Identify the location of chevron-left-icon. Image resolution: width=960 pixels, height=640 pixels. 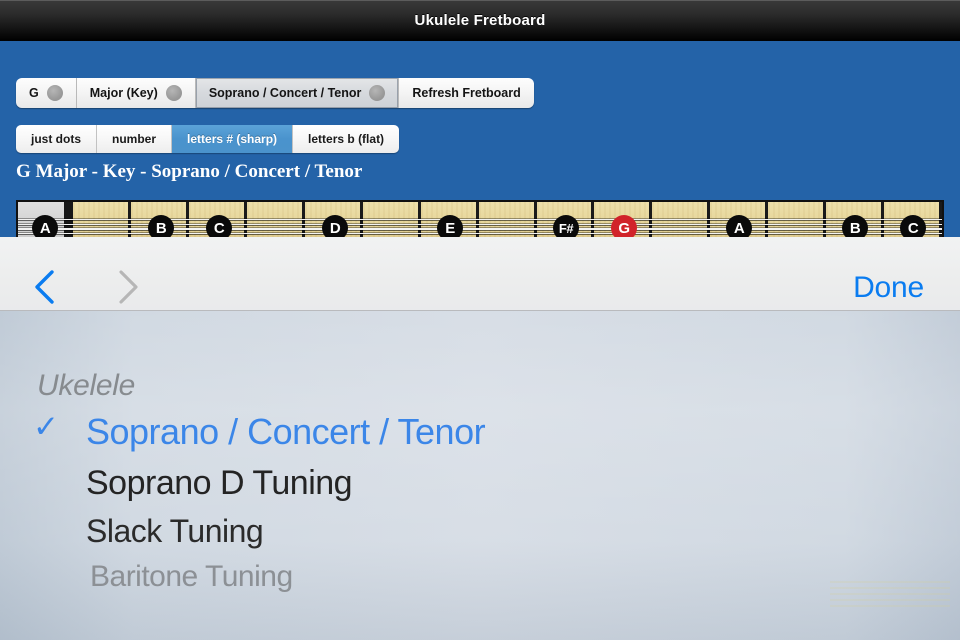
(45, 287).